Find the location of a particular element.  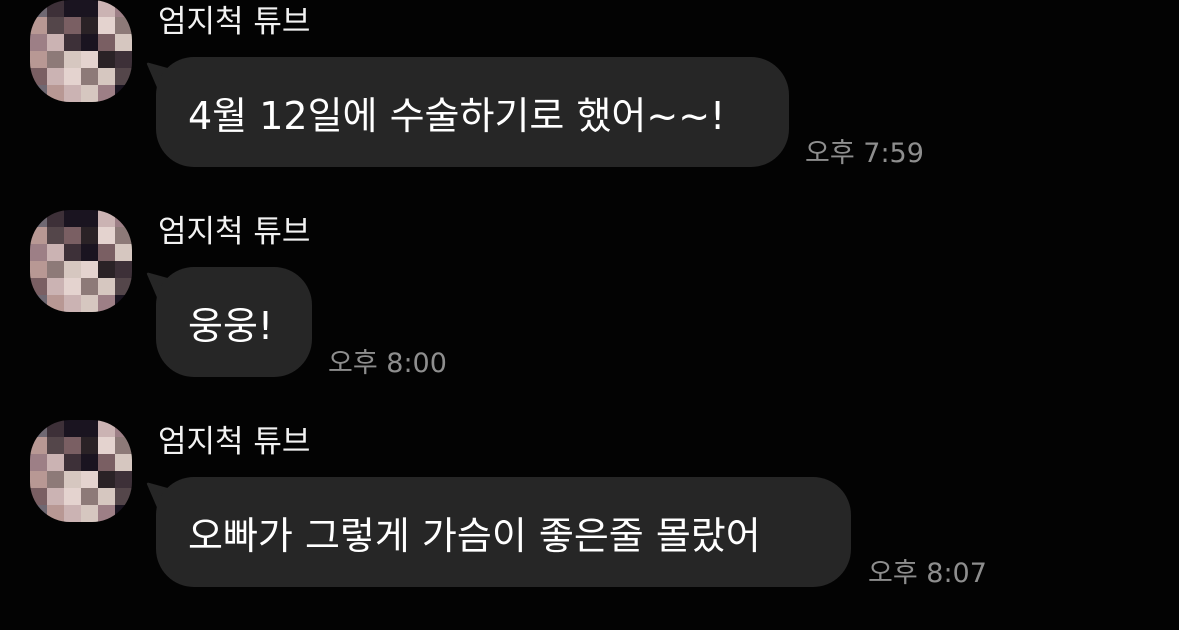

message-timestamp: 오후 7:59 is located at coordinates (864, 153).